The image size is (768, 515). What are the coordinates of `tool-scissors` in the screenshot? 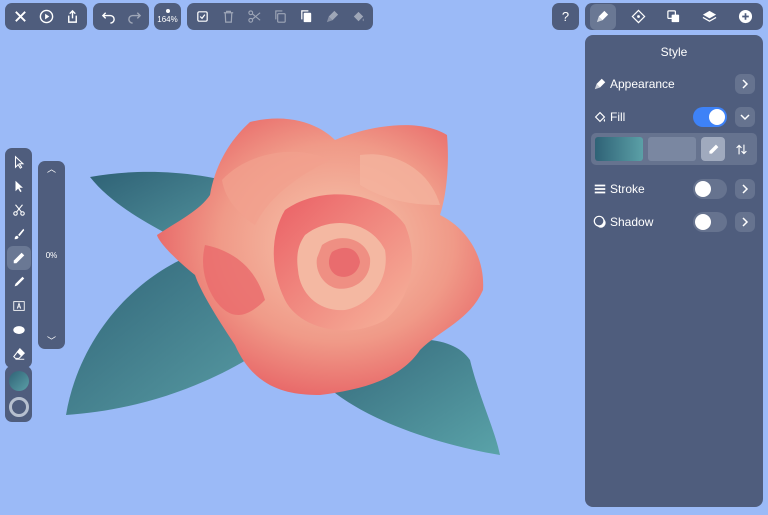 It's located at (19, 210).